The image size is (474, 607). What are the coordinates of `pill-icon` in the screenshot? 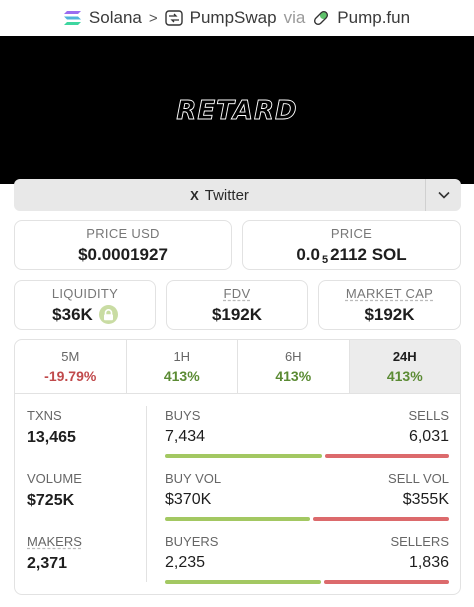 It's located at (321, 18).